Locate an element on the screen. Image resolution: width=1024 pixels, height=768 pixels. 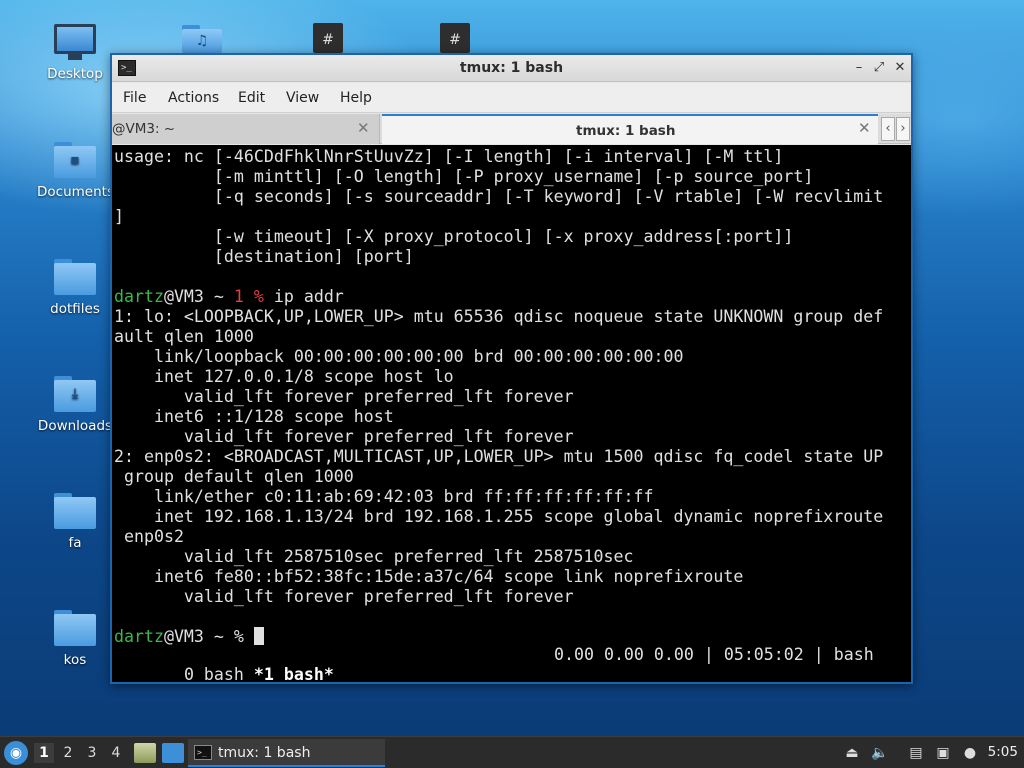
tmux-window-list: 0 bash is located at coordinates (213, 673).